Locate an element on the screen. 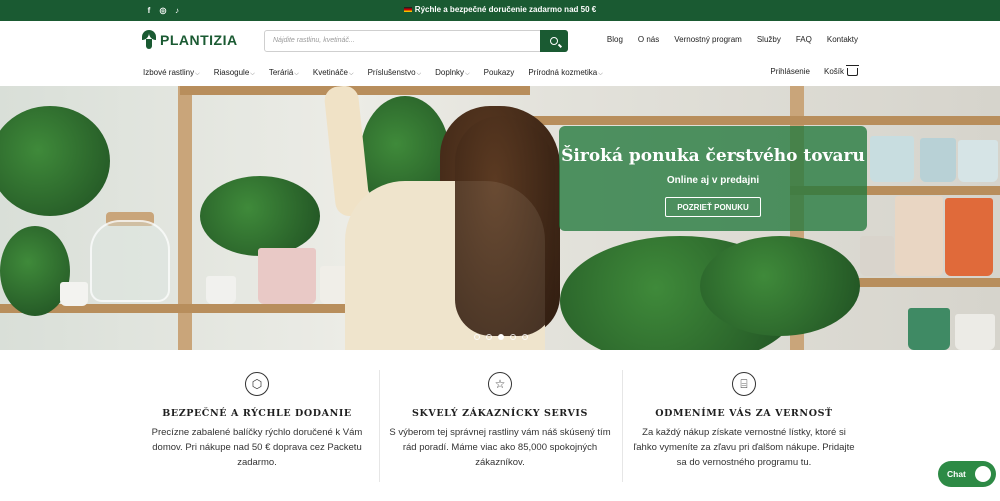 The image size is (1000, 501). category-houseplants: Izbové rastliny⌵ is located at coordinates (171, 73).